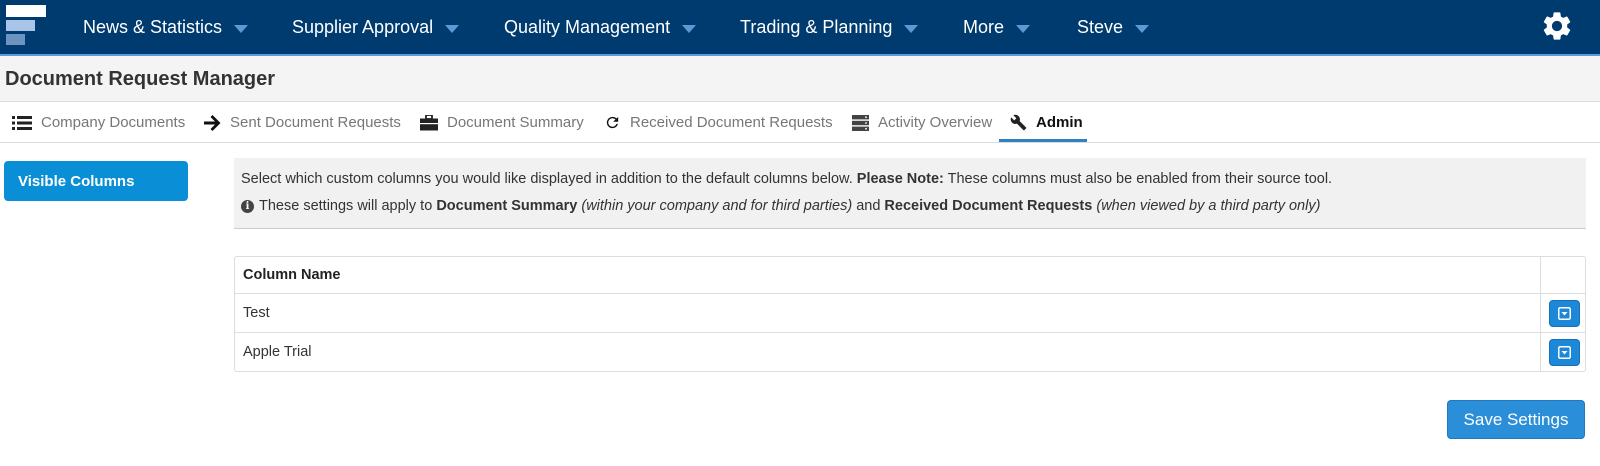  I want to click on nav-label: Supplier Approval, so click(363, 26).